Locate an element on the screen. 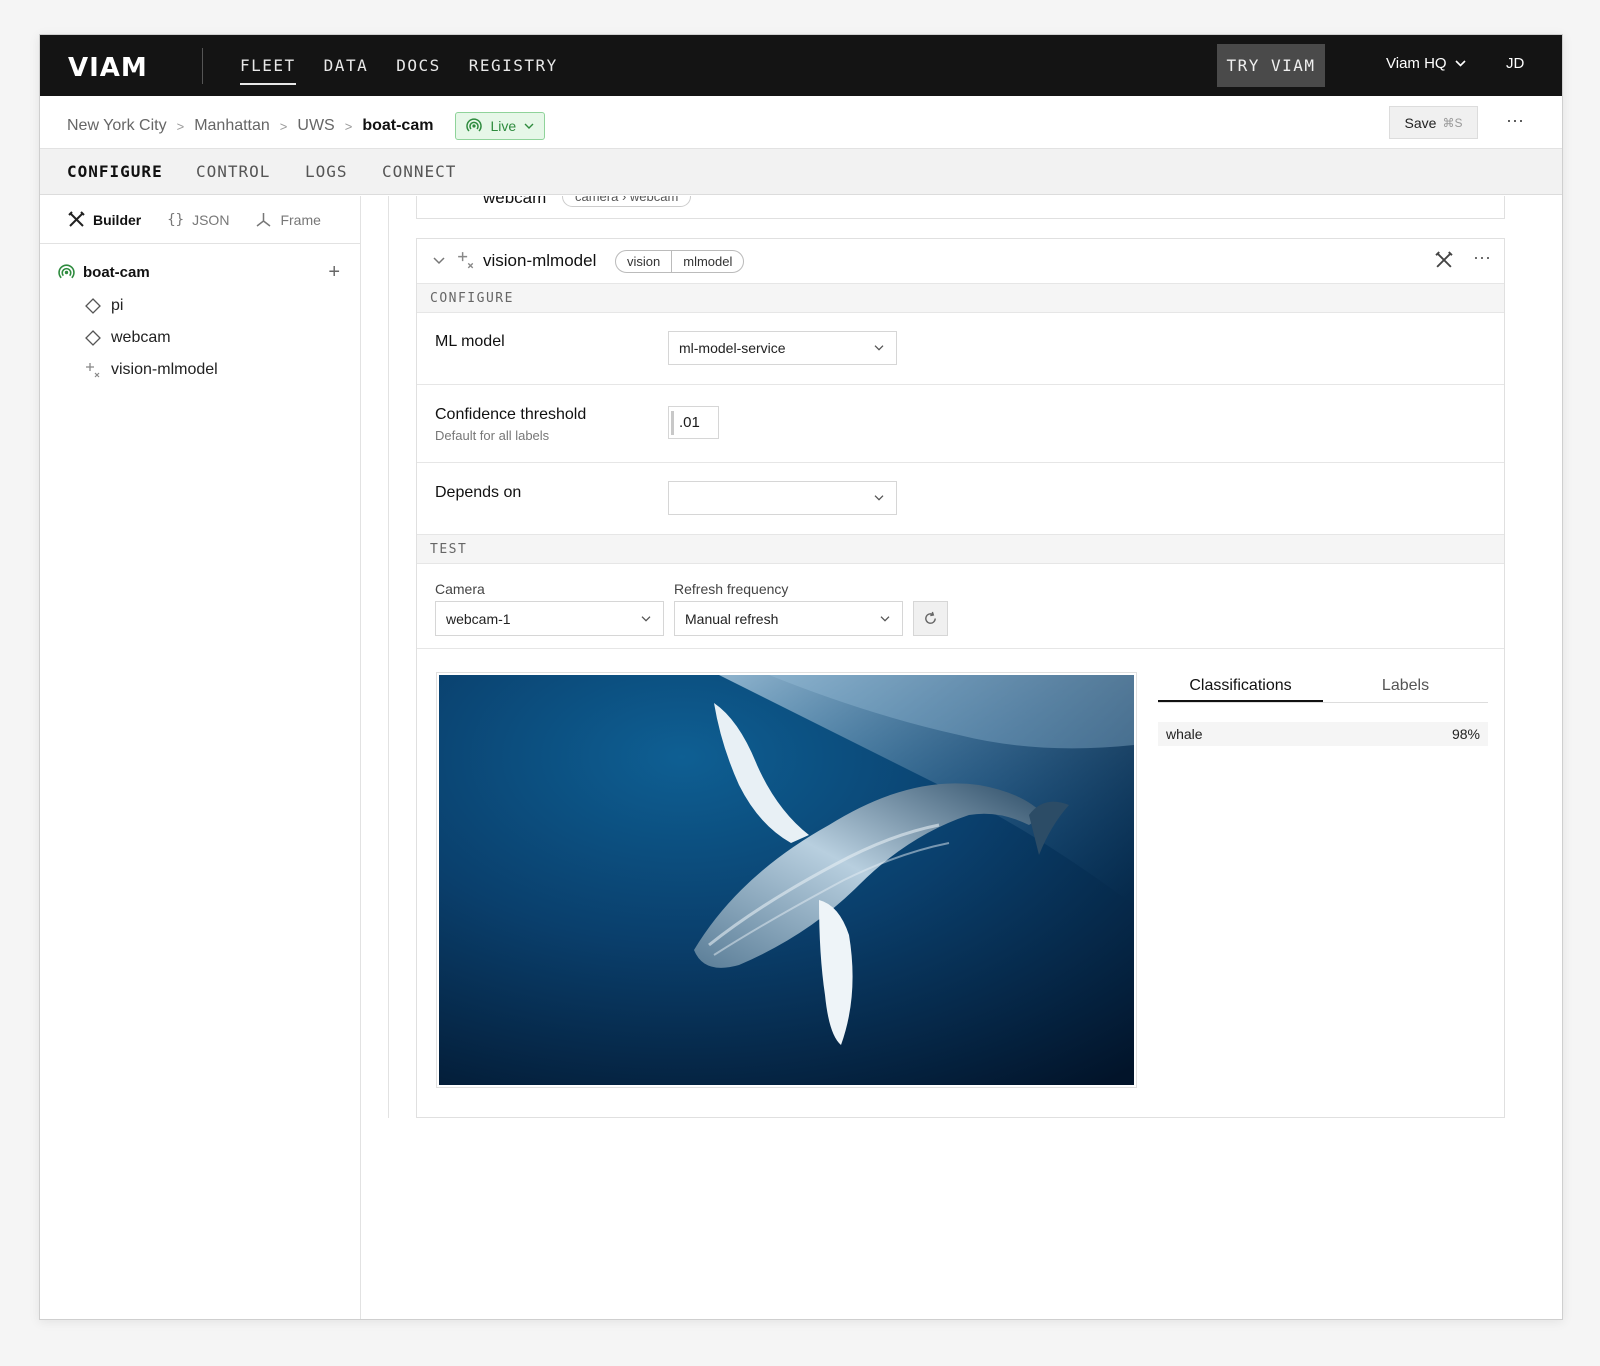 The width and height of the screenshot is (1600, 1366). tree-root-machine: boat-cam + is located at coordinates (199, 272).